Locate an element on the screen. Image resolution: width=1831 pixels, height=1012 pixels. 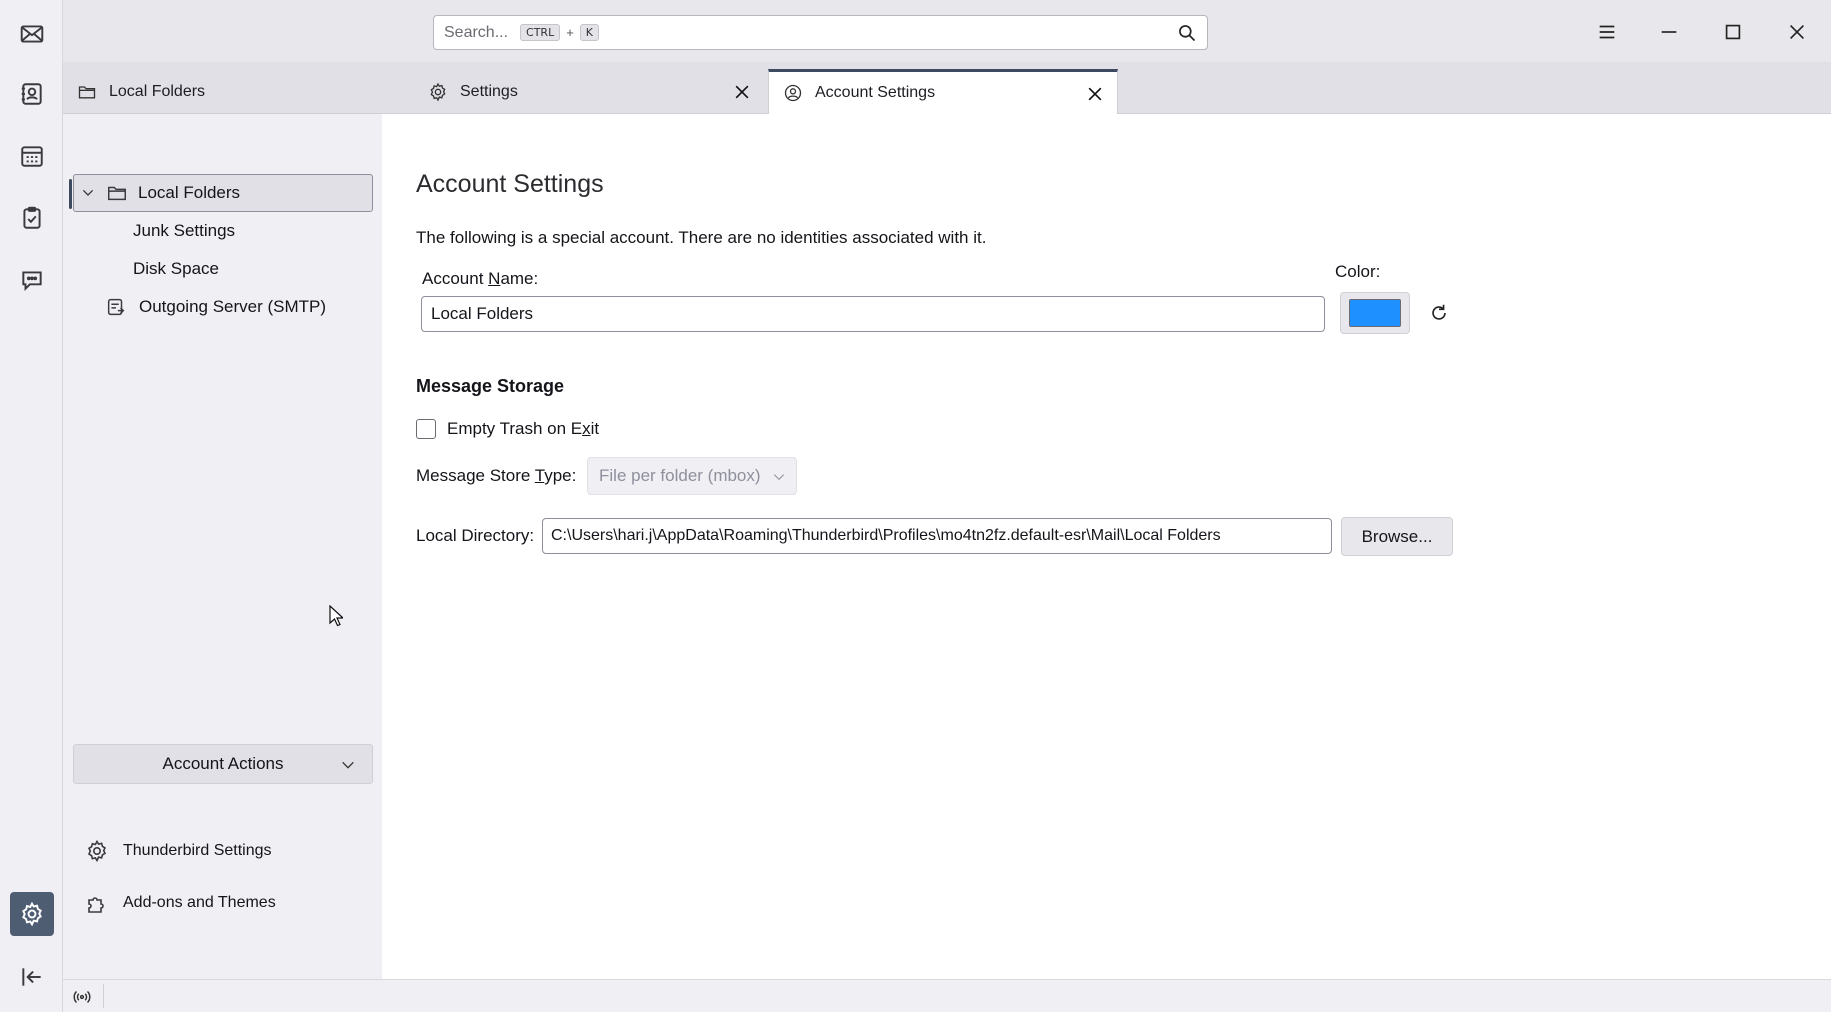
shortcut-plus: + is located at coordinates (570, 32).